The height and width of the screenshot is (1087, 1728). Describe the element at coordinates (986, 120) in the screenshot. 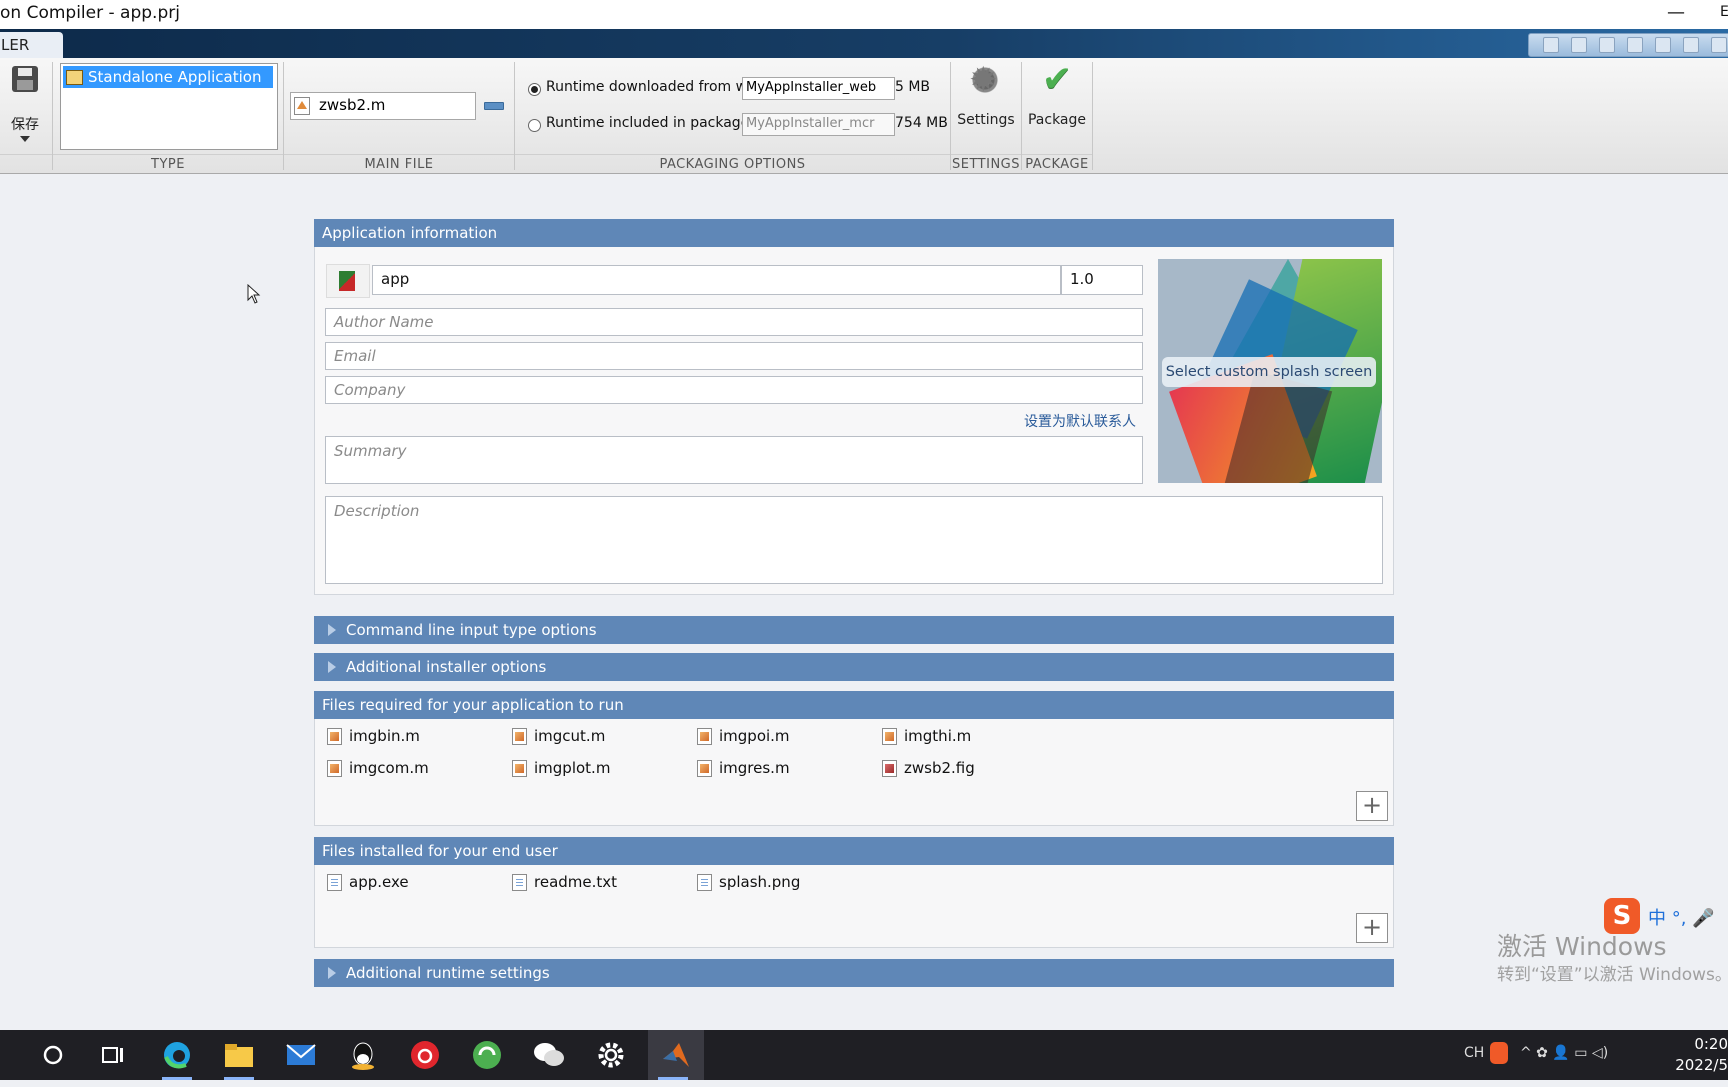

I see `settings-label: Settings` at that location.